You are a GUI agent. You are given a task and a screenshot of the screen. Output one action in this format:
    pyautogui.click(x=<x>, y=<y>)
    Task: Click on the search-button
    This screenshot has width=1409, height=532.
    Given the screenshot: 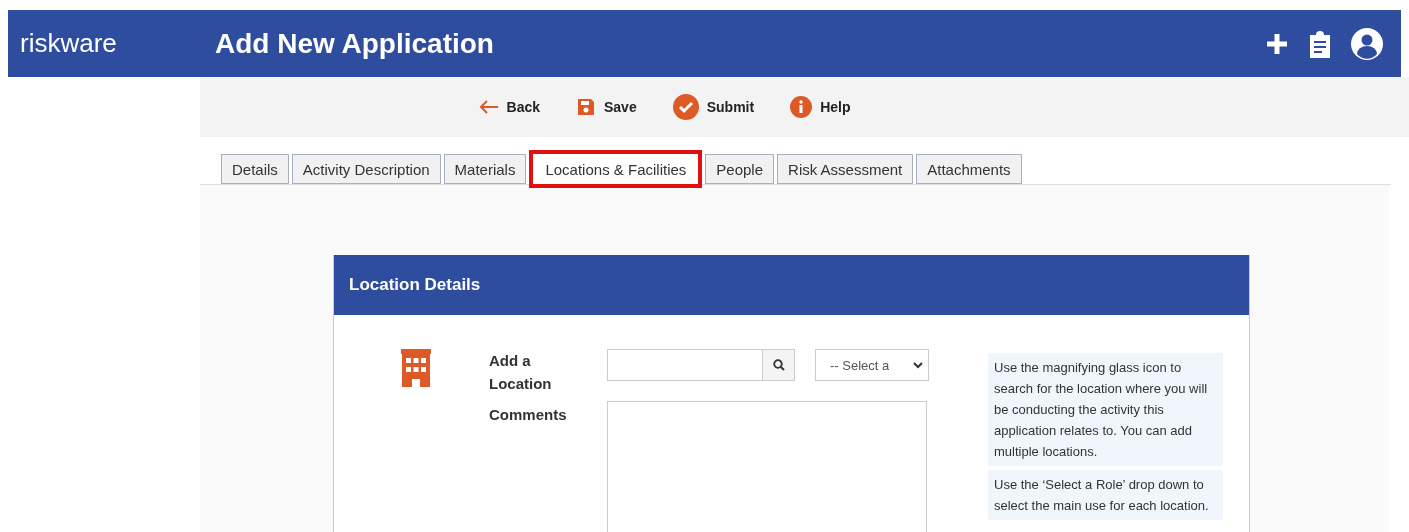 What is the action you would take?
    pyautogui.click(x=778, y=365)
    